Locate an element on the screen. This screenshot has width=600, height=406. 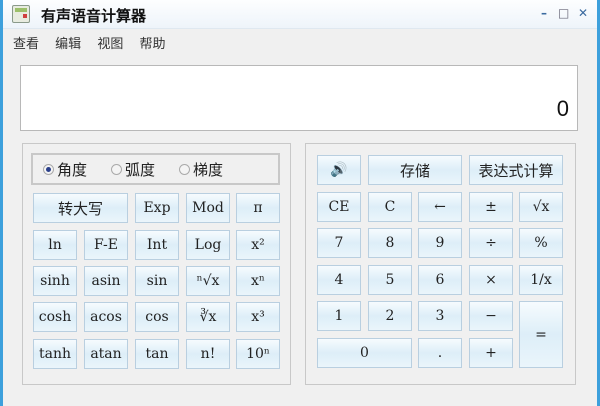
memory-store-button: 存储 is located at coordinates (415, 170).